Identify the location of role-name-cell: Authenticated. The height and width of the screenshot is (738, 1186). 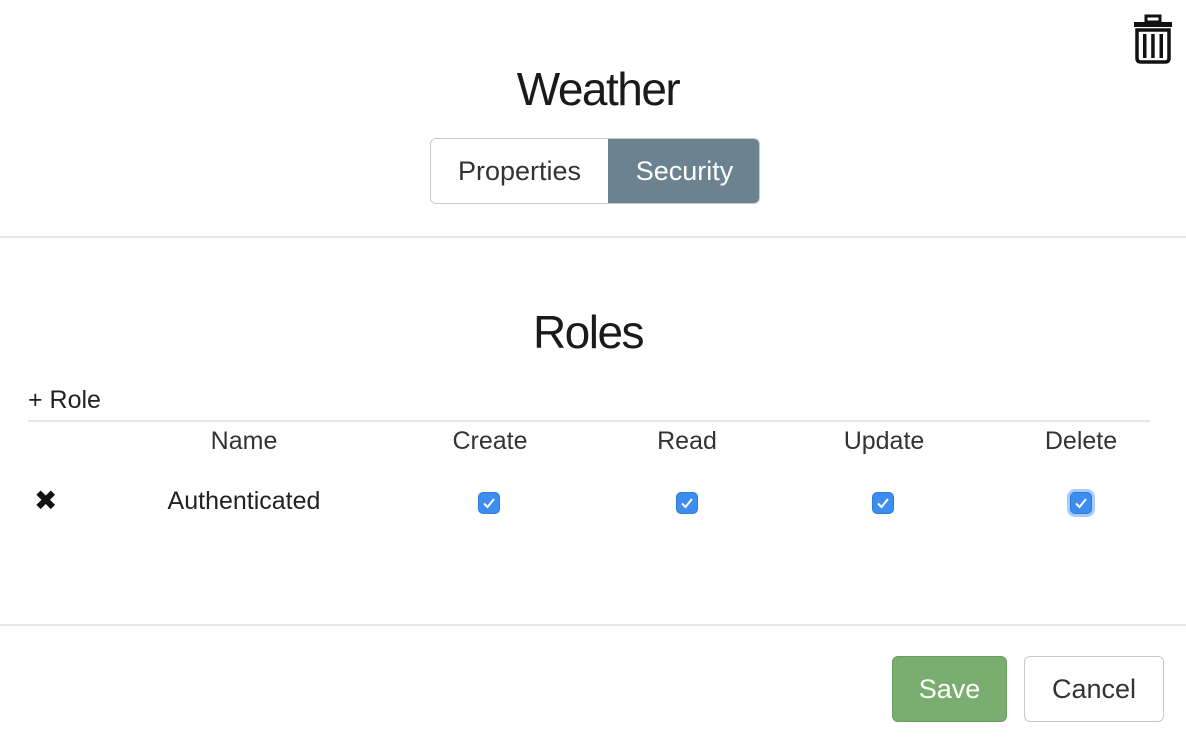
(244, 501).